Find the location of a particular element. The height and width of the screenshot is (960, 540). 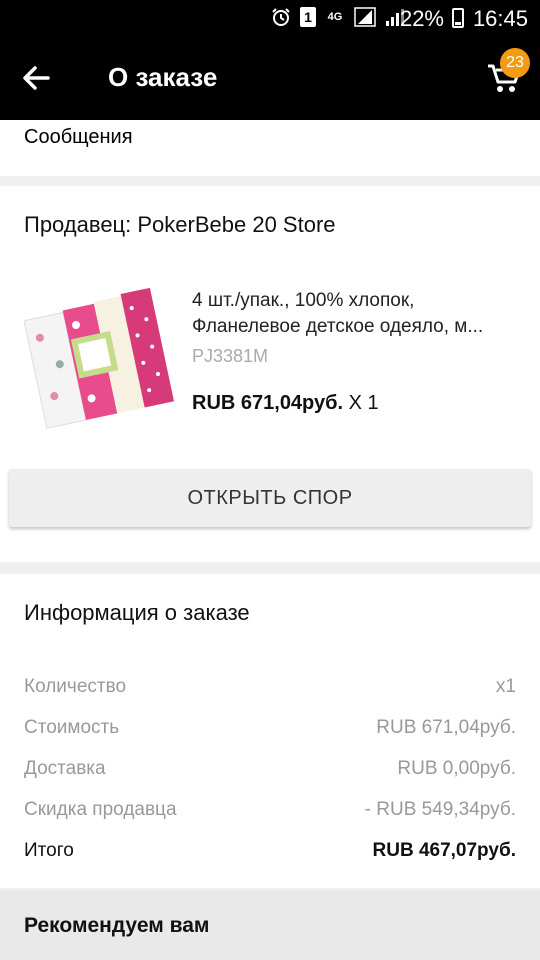

product-sku: PJ3381M is located at coordinates (230, 356).